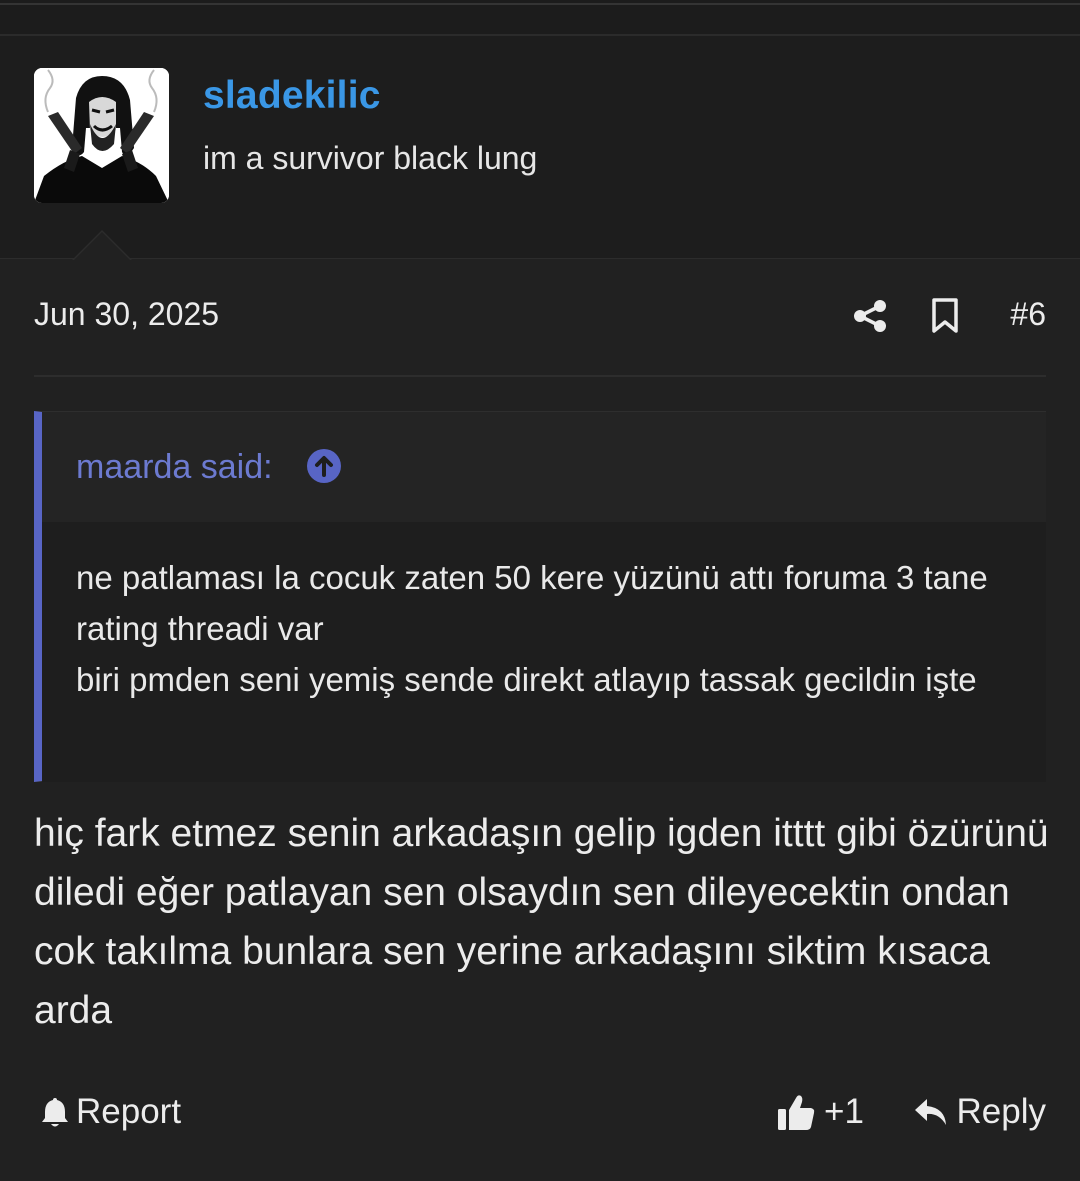 Image resolution: width=1080 pixels, height=1181 pixels. What do you see at coordinates (370, 158) in the screenshot?
I see `user-title: im a survivor black lung` at bounding box center [370, 158].